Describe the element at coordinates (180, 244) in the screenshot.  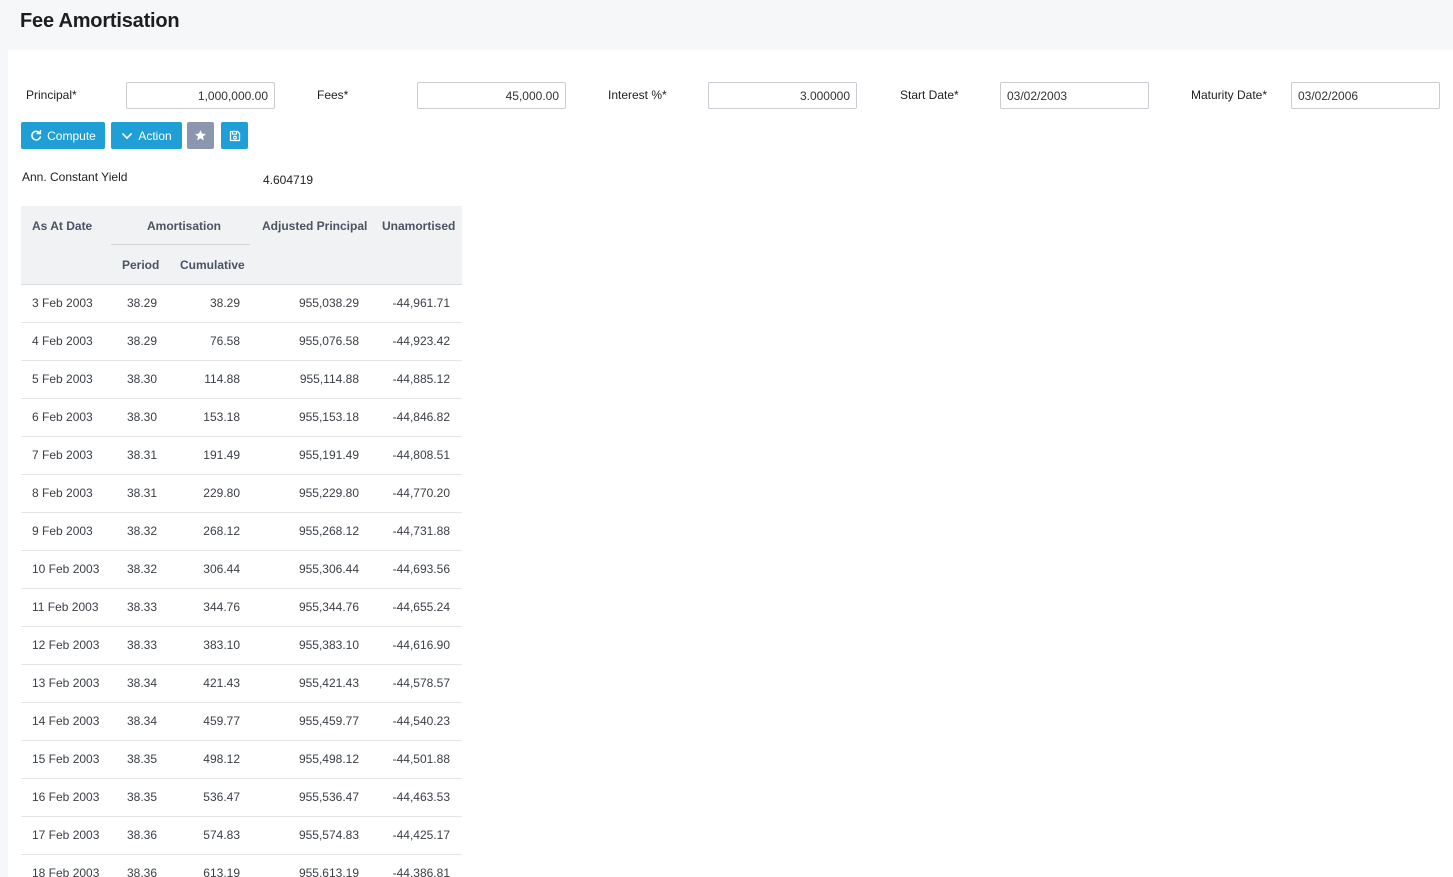
I see `header-group-divider` at that location.